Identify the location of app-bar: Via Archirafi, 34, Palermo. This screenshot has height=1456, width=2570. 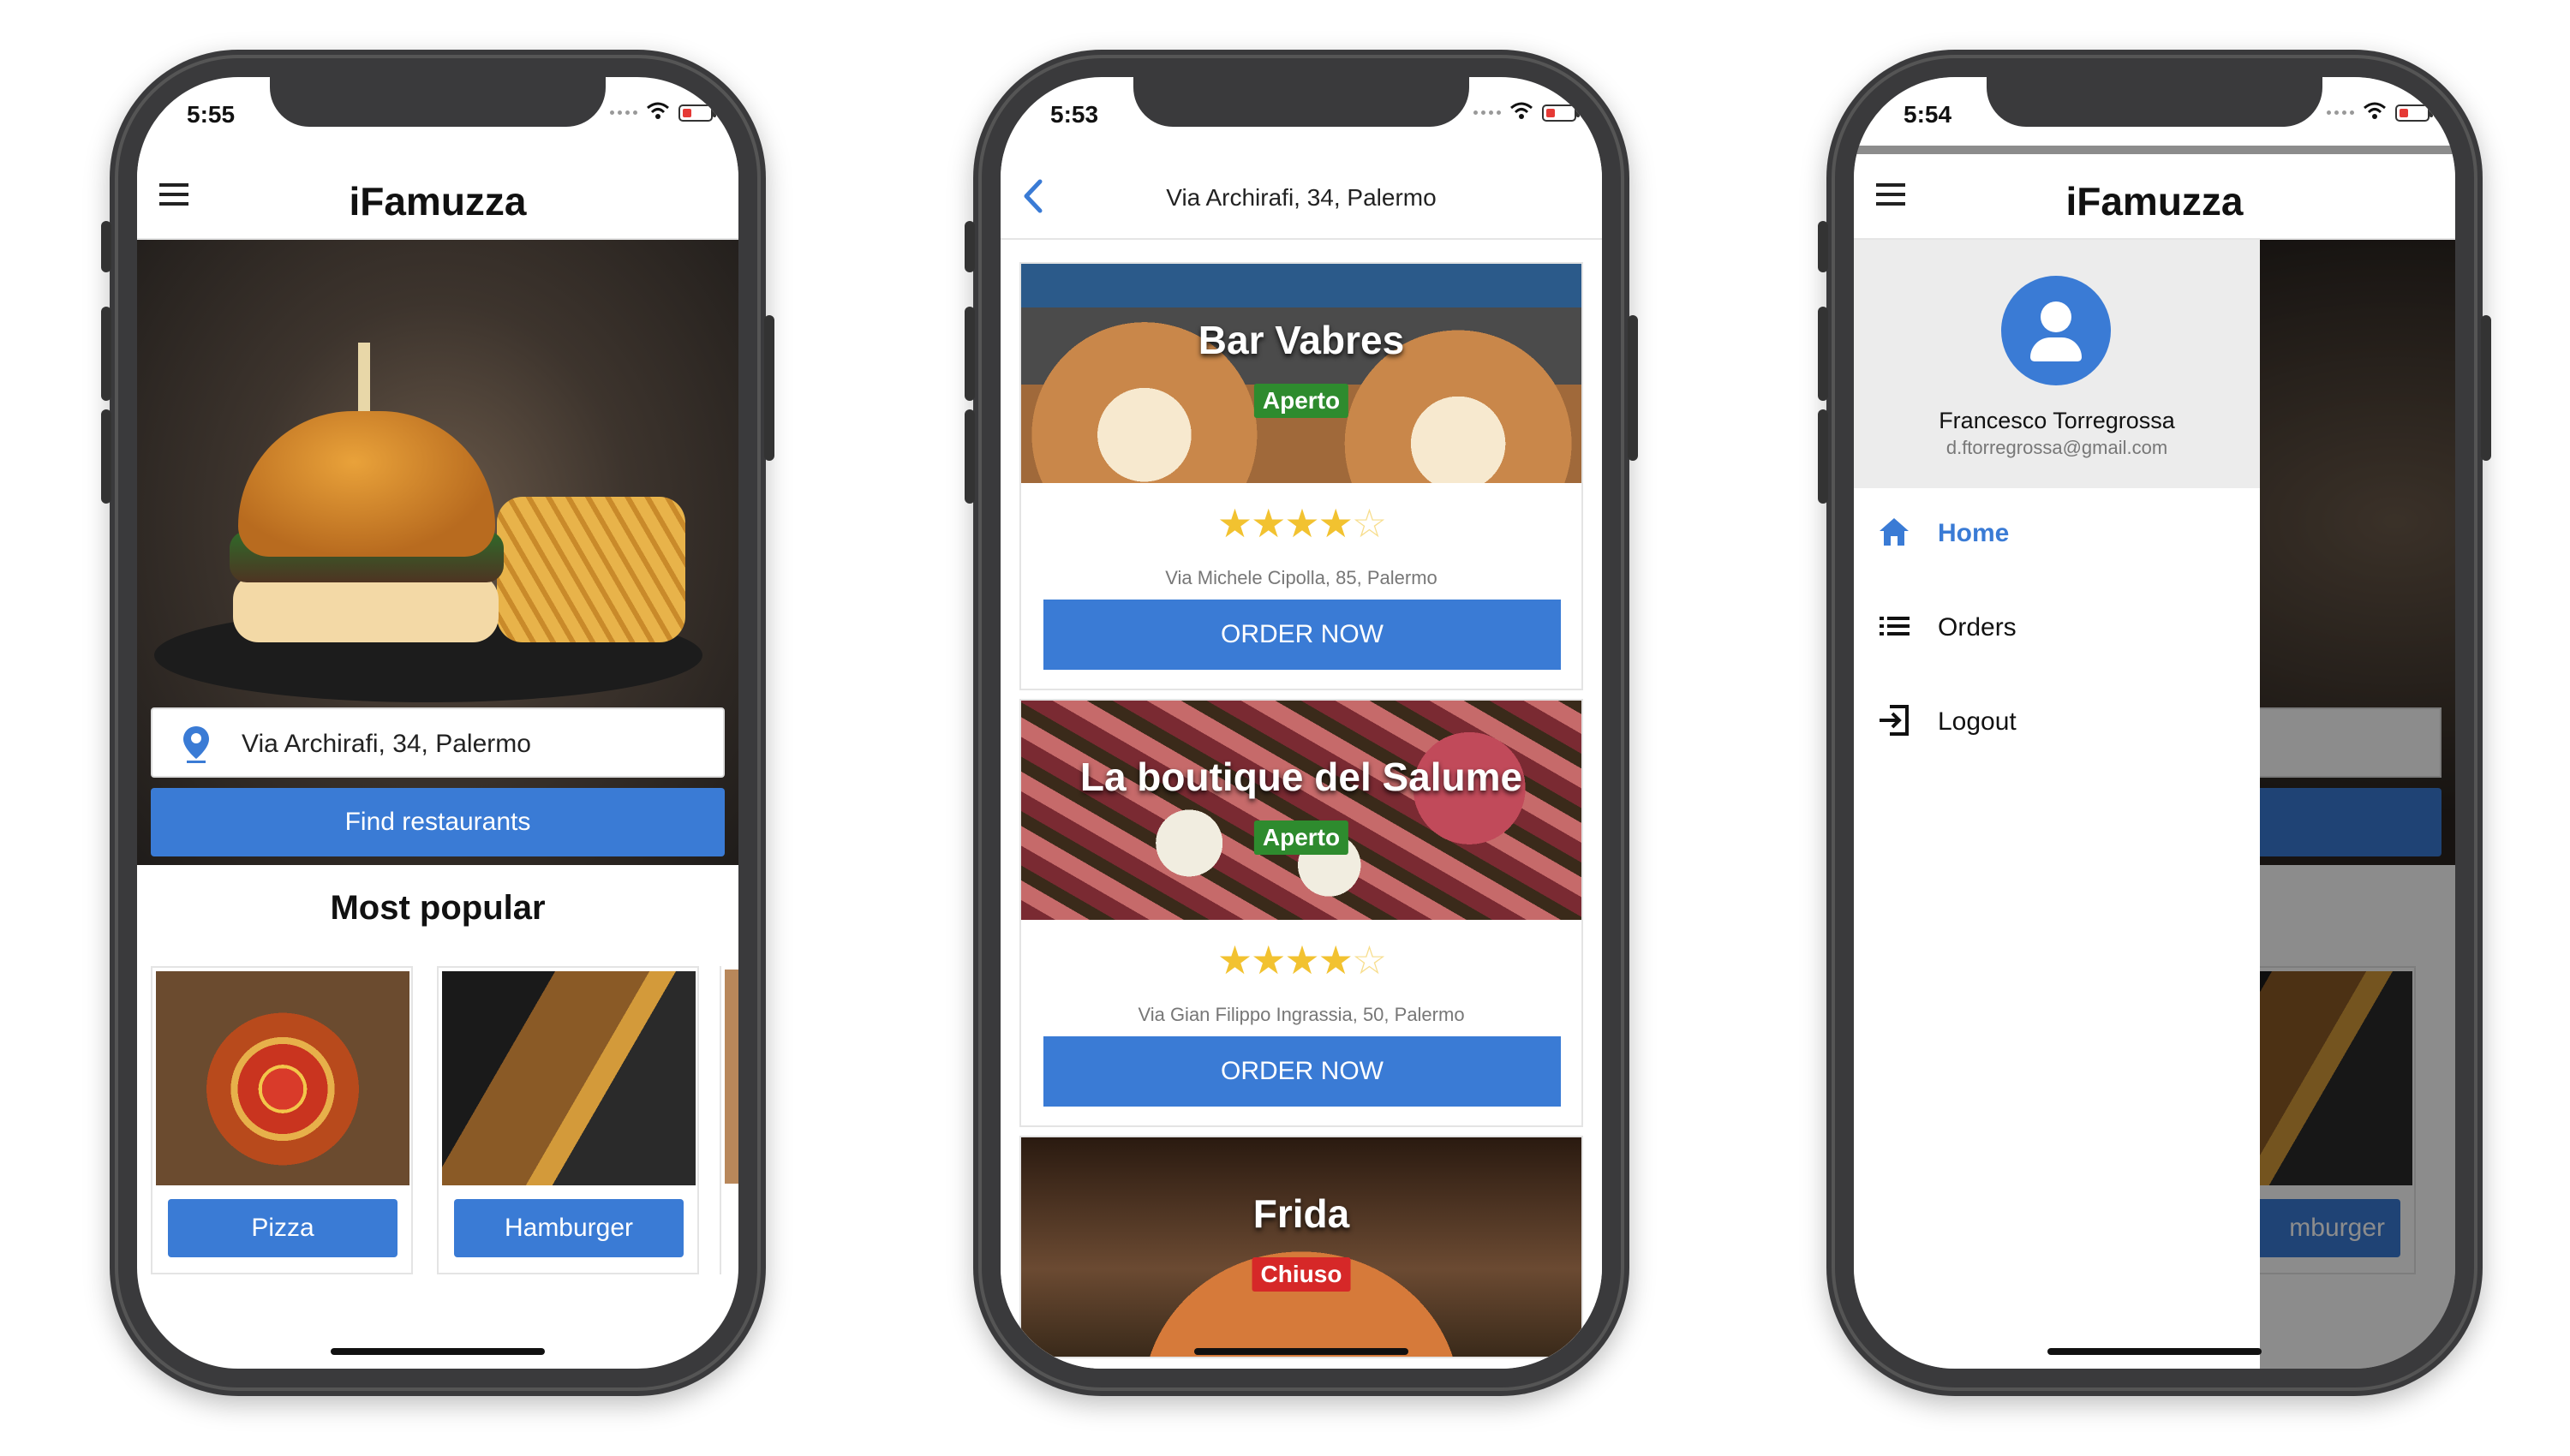
(1301, 197).